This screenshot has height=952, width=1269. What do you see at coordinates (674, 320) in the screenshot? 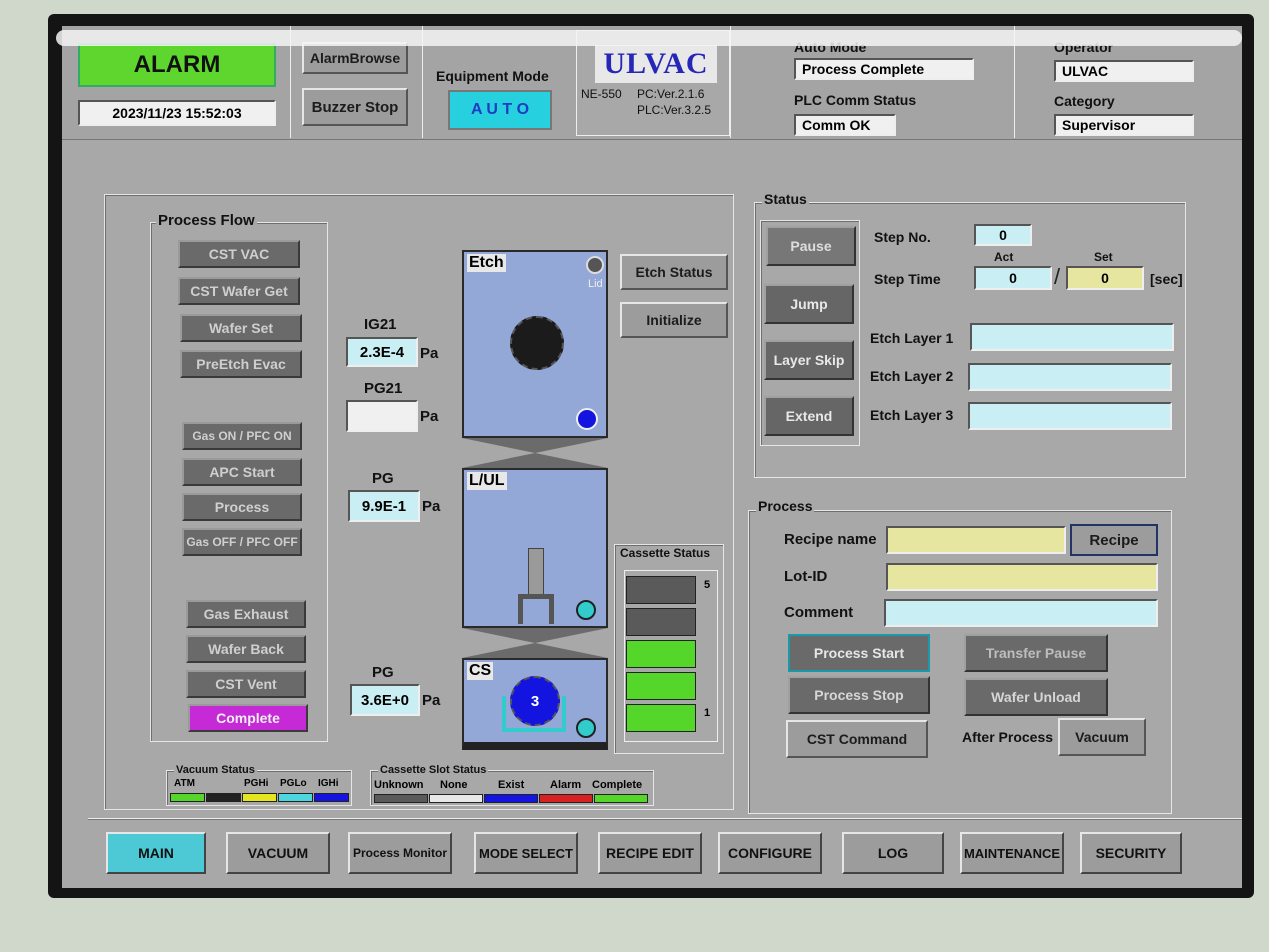
I see `initialize-button: Initialize` at bounding box center [674, 320].